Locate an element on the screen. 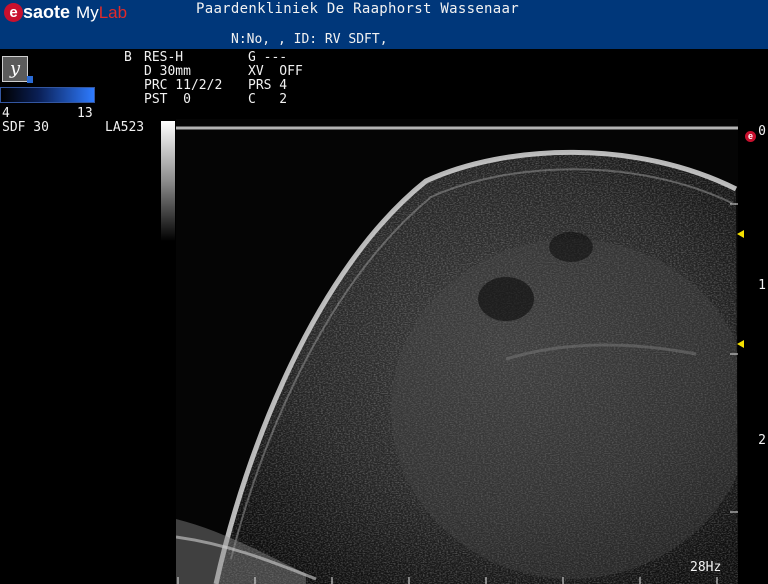  resolution-param: RES-H is located at coordinates (164, 57).